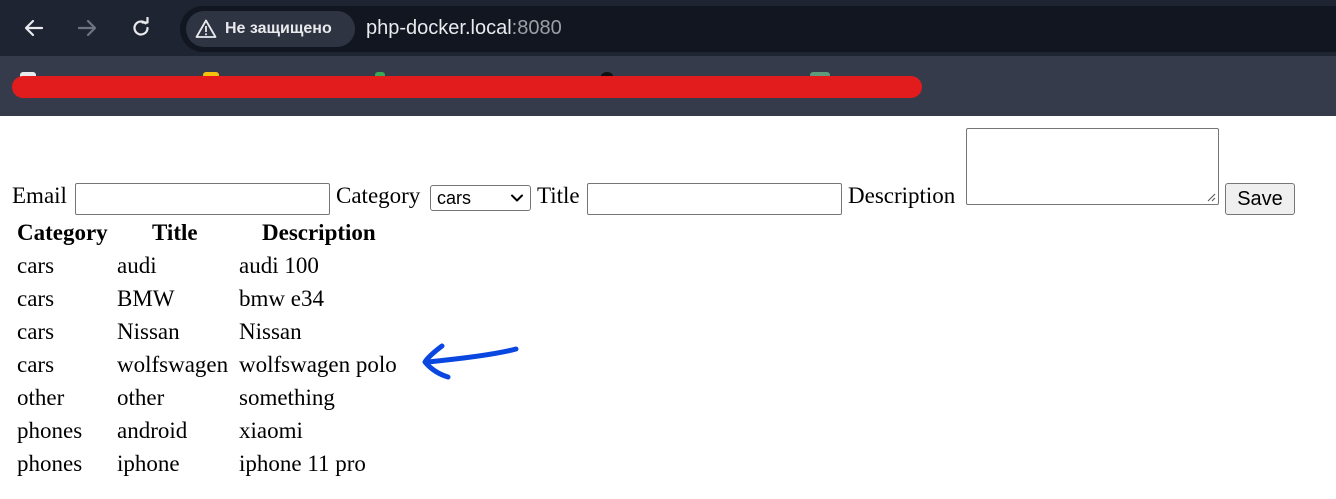 The image size is (1336, 499). I want to click on redaction-bar, so click(467, 87).